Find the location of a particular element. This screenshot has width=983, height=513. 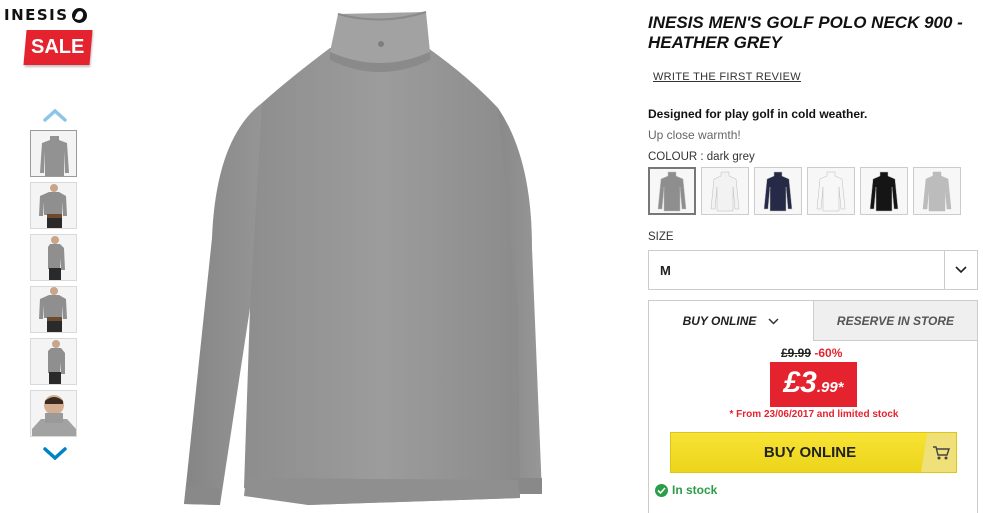

thumbnail-scroll-down-icon is located at coordinates (55, 453).